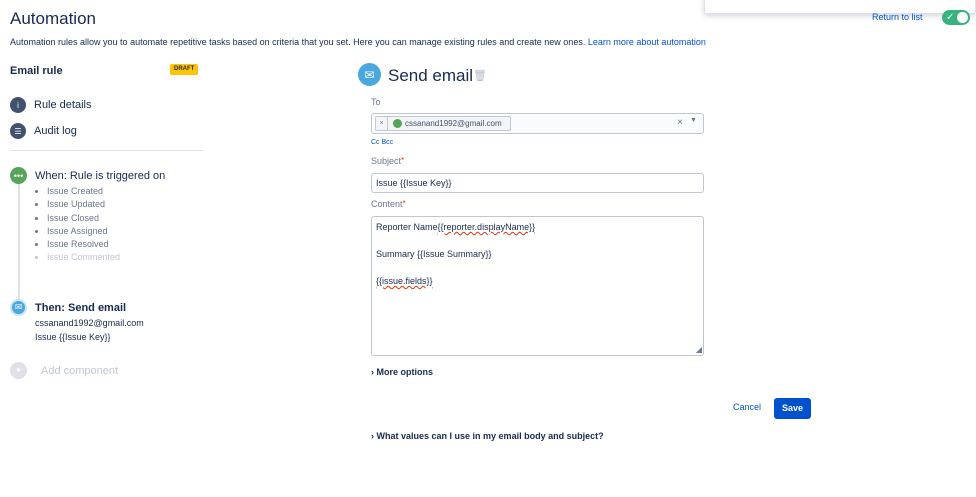 This screenshot has width=976, height=497. Describe the element at coordinates (83, 244) in the screenshot. I see `list-item: Issue Resolved` at that location.